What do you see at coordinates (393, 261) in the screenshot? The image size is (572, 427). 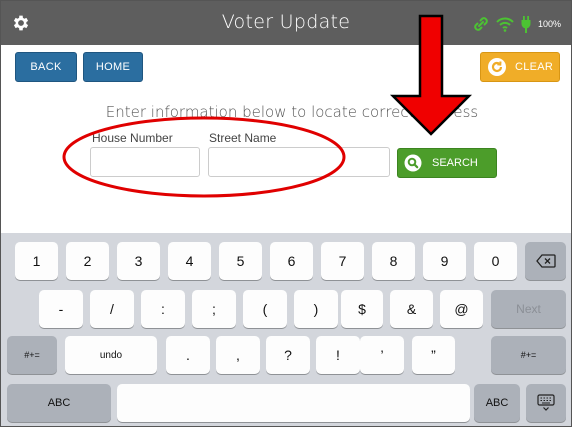 I see `key-8: 8` at bounding box center [393, 261].